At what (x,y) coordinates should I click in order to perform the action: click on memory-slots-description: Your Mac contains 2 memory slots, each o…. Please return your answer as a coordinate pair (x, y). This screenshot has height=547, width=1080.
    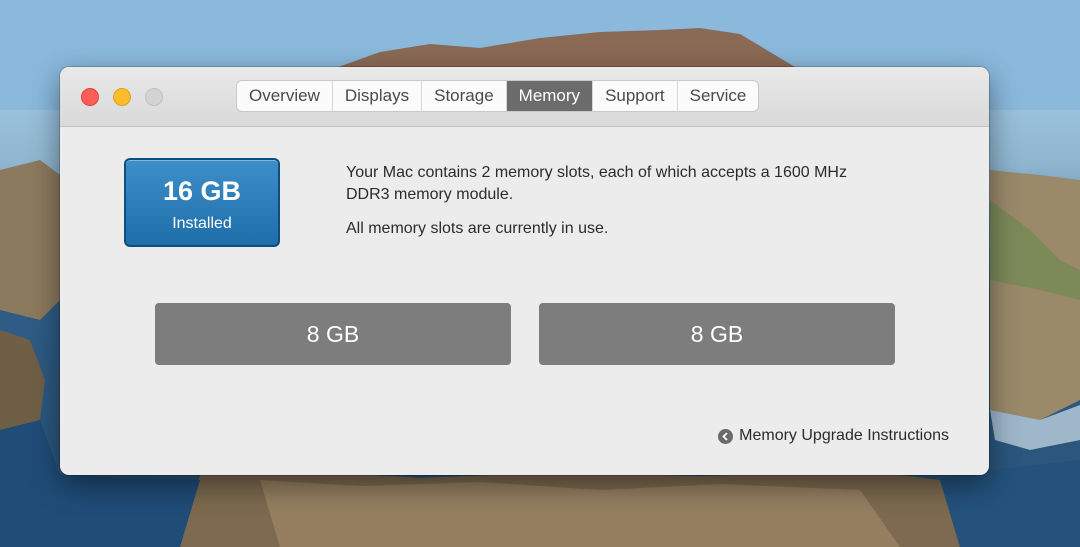
    Looking at the image, I should click on (596, 183).